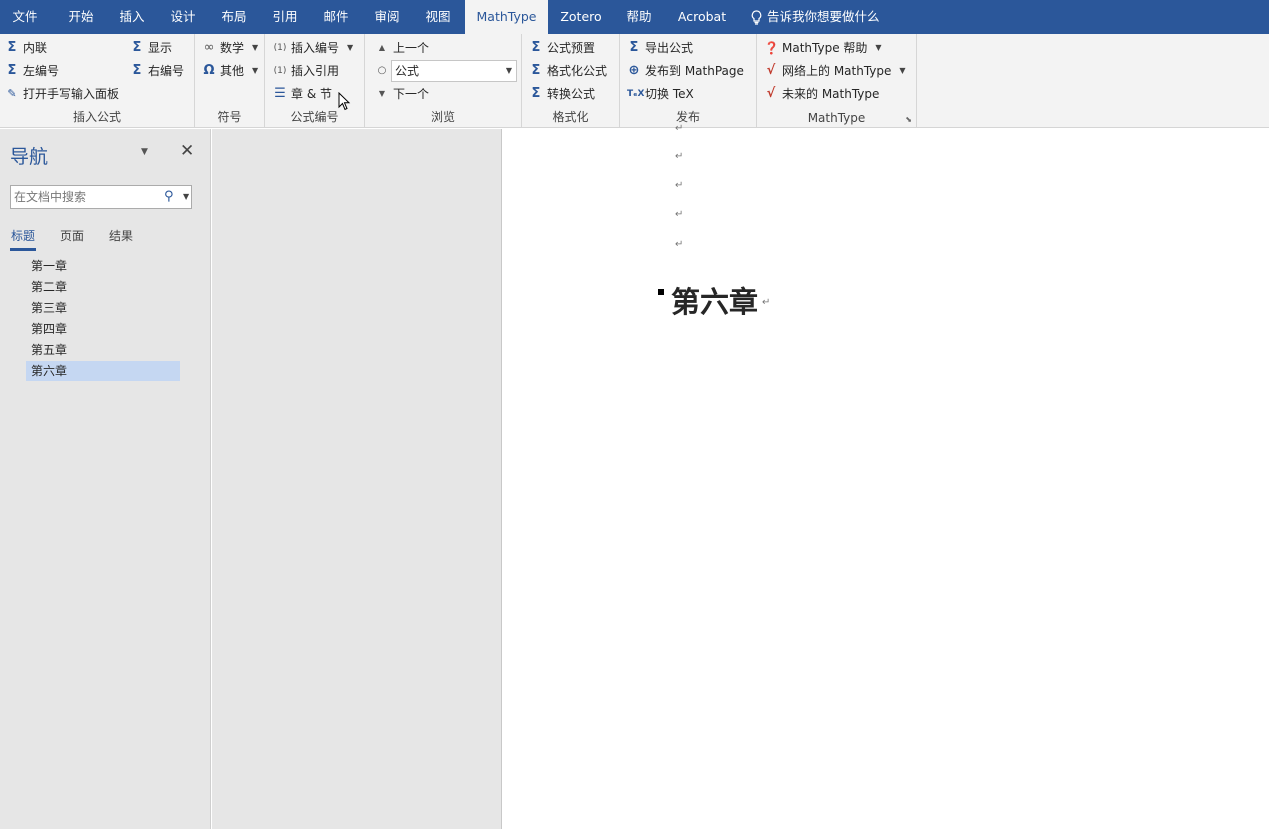 This screenshot has height=829, width=1269. I want to click on convert-equation-button: Σ 转换公式, so click(562, 94).